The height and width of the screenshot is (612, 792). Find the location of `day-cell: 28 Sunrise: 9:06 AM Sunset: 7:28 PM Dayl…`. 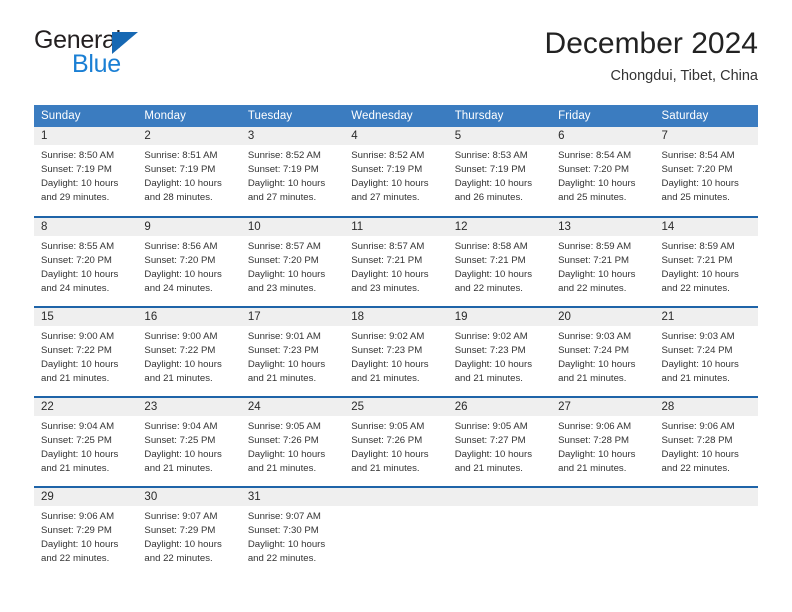

day-cell: 28 Sunrise: 9:06 AM Sunset: 7:28 PM Dayl… is located at coordinates (706, 441).